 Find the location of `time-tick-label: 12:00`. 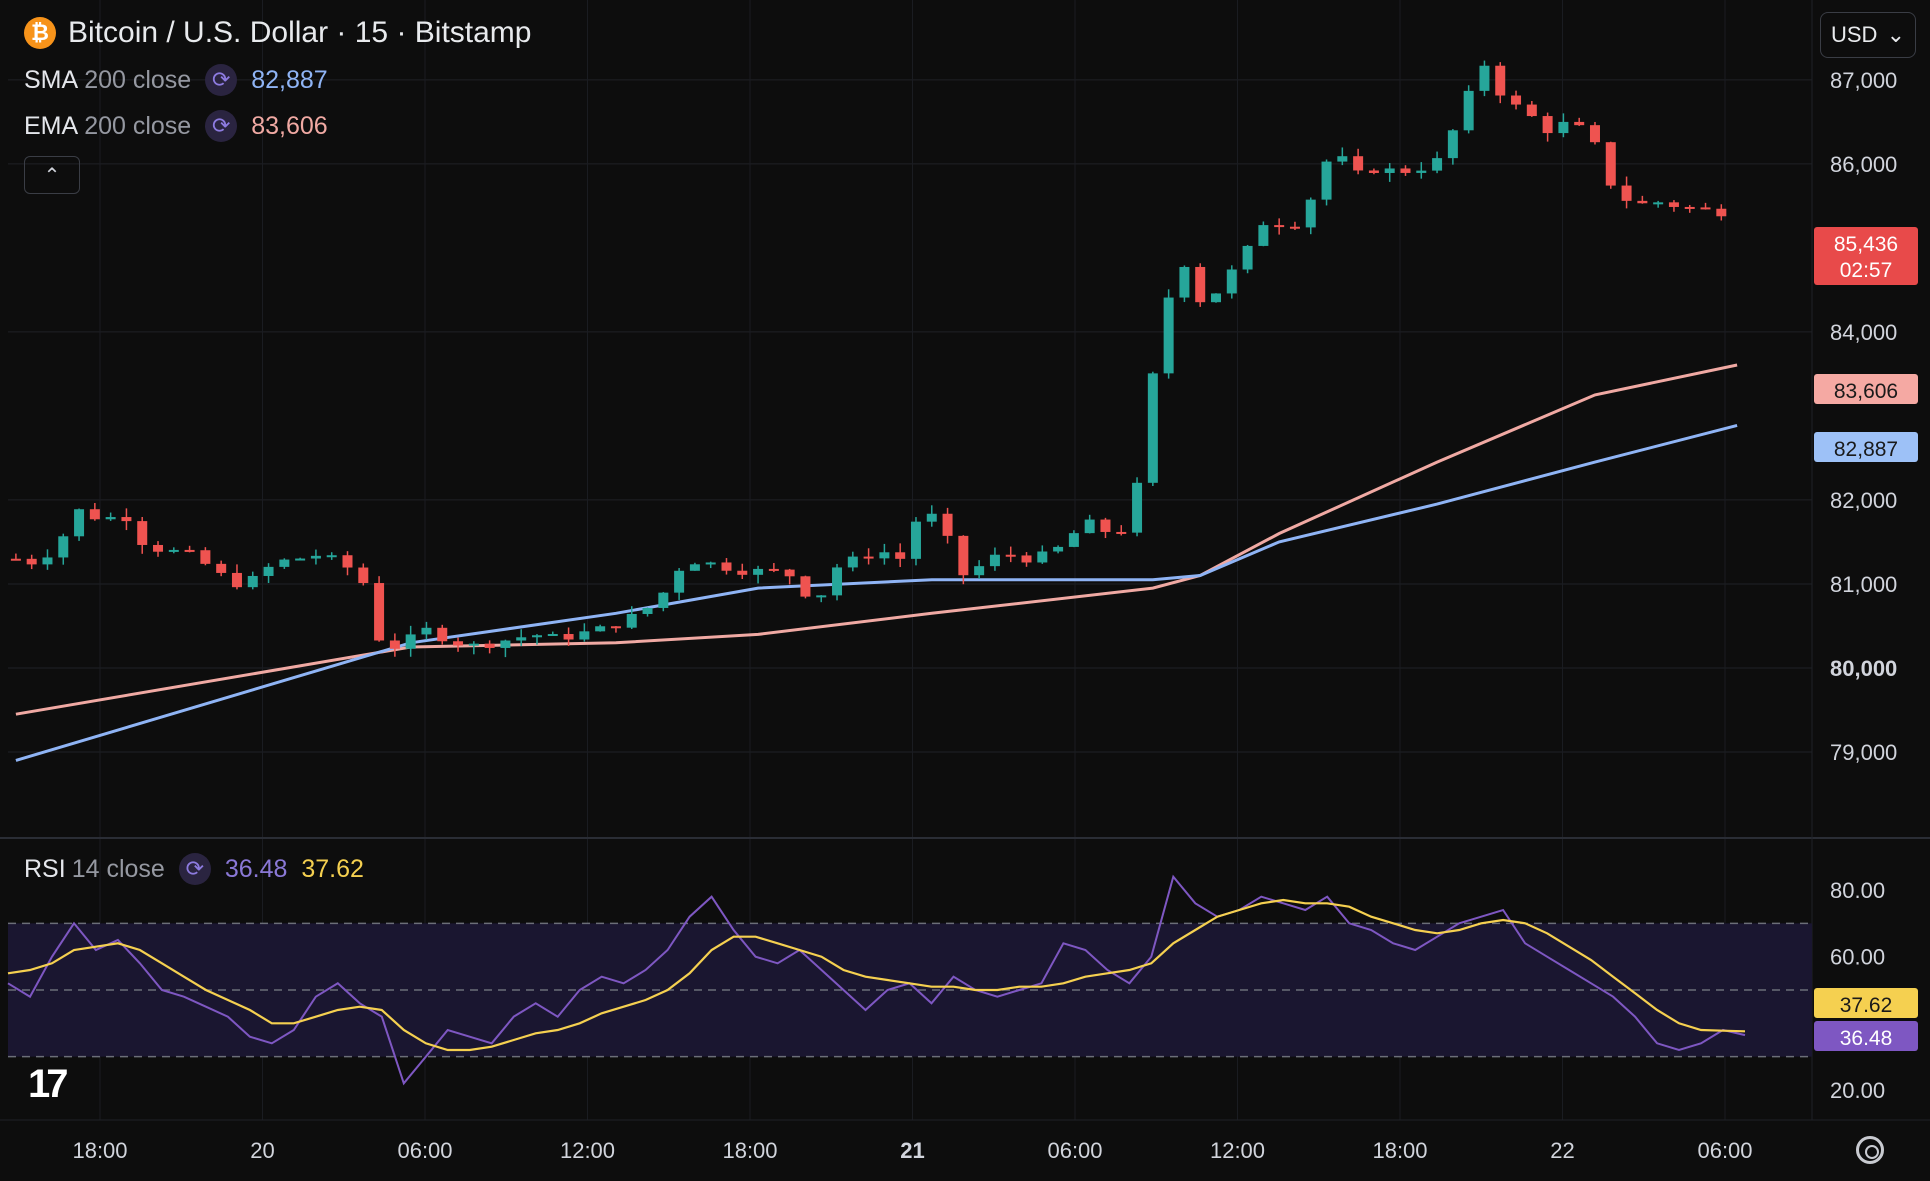

time-tick-label: 12:00 is located at coordinates (1237, 1150).